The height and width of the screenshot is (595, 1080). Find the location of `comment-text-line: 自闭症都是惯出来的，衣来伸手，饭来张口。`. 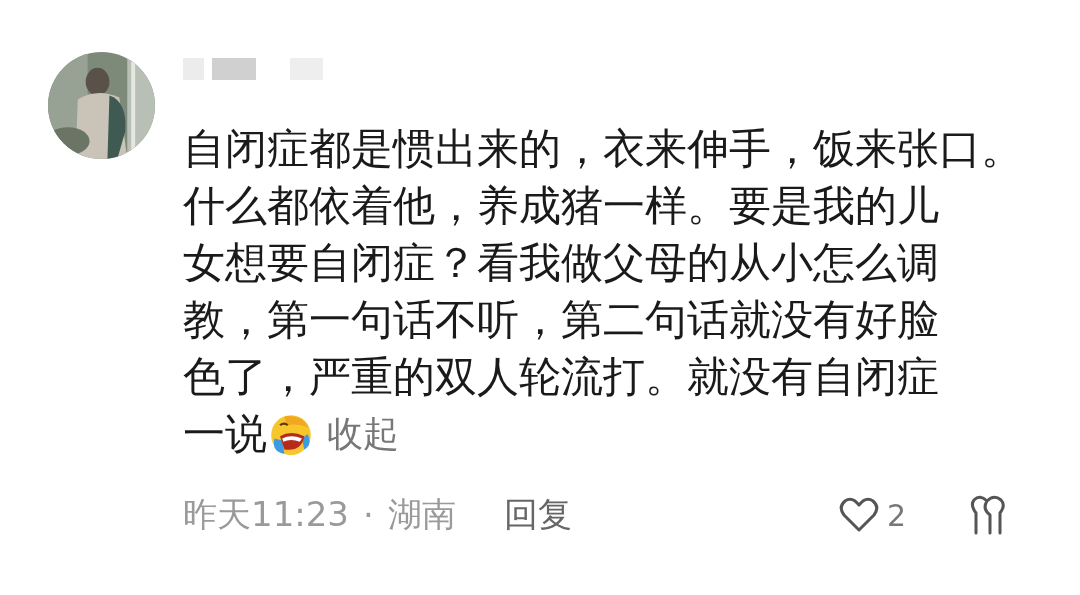

comment-text-line: 自闭症都是惯出来的，衣来伸手，饭来张口。 is located at coordinates (603, 149).